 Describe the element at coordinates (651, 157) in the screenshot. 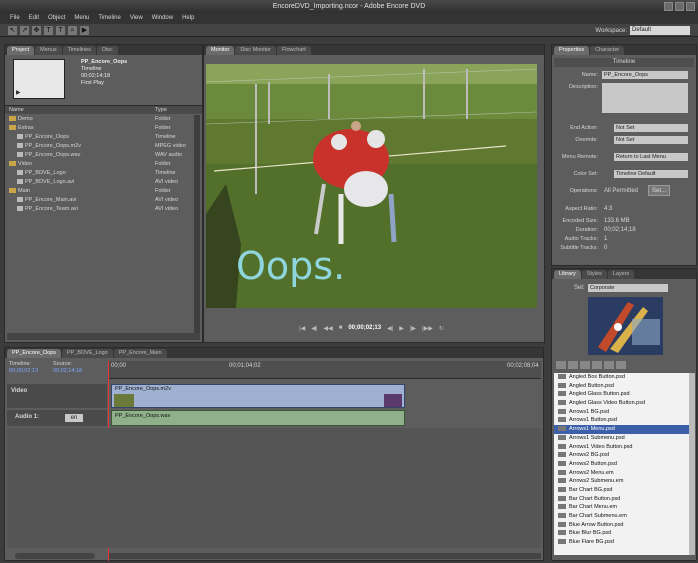

I see `menu-remote-select: Return to Last Menu` at that location.